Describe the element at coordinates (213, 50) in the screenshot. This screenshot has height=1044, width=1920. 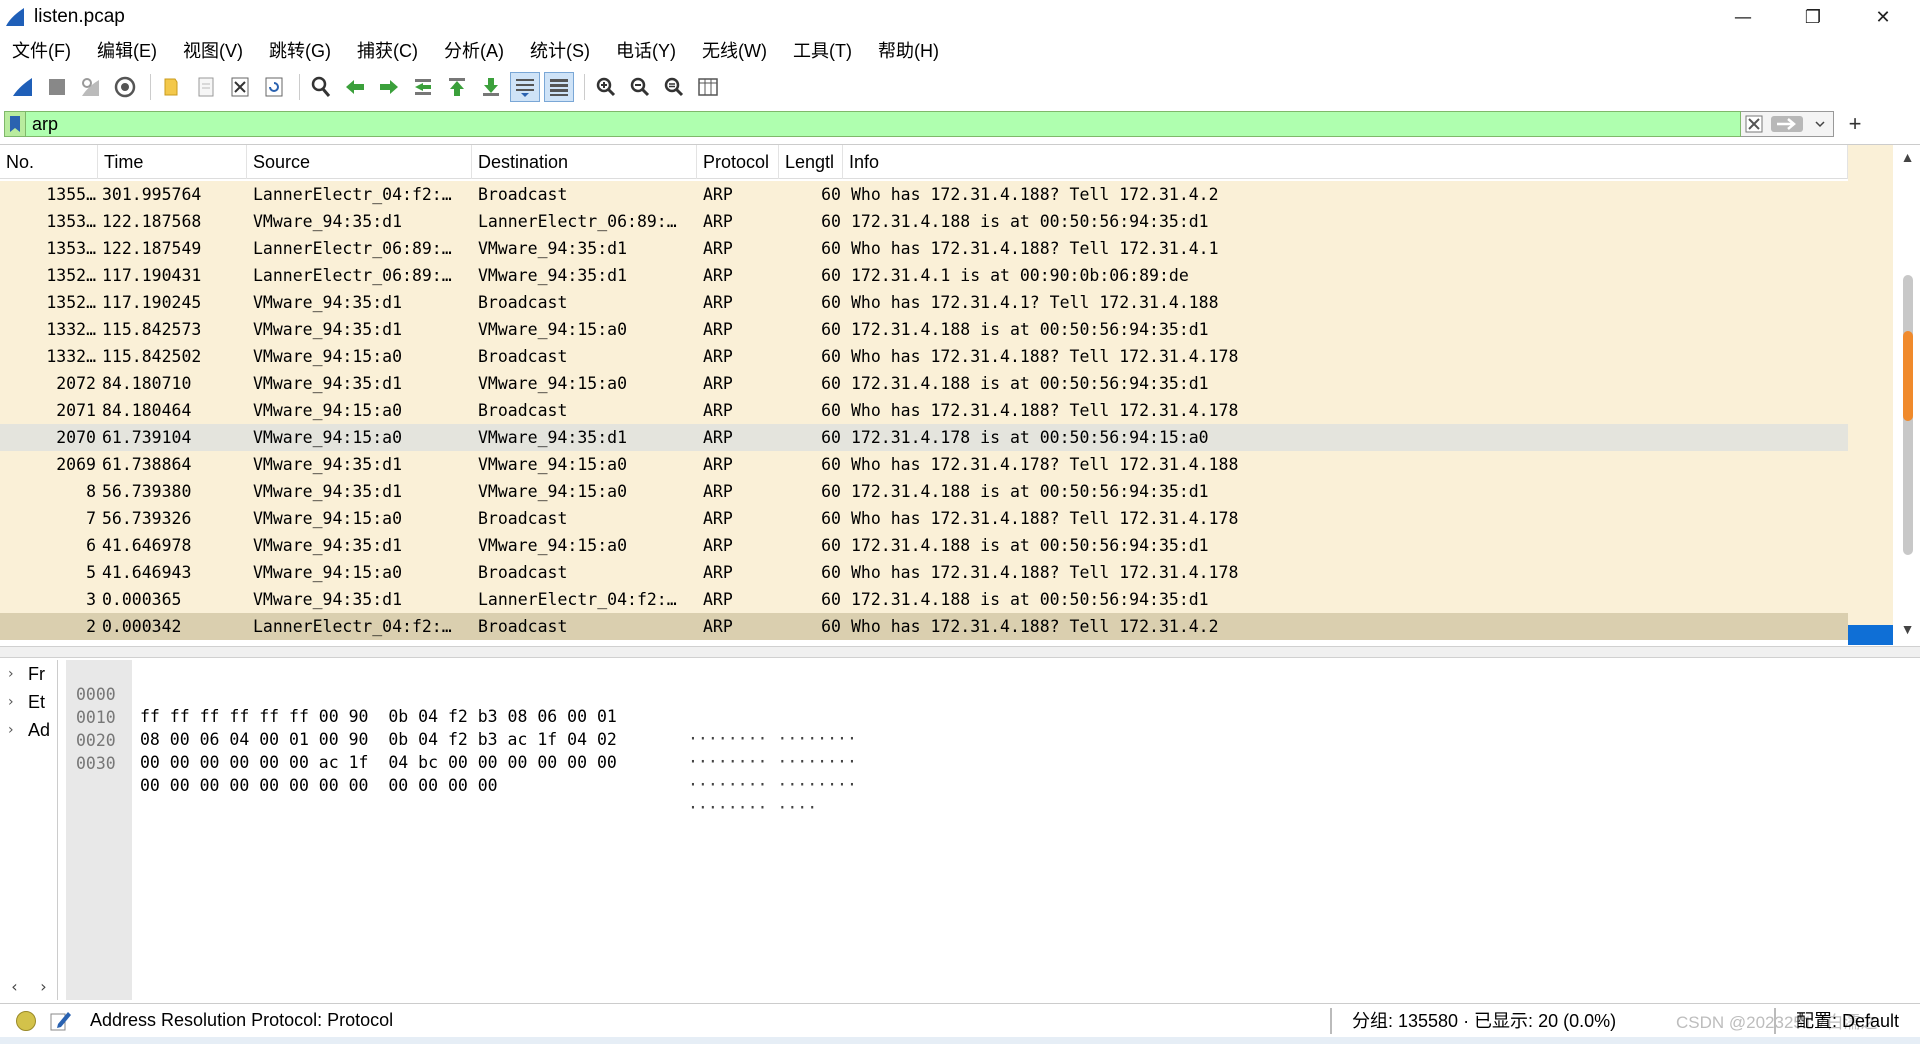
I see `menu-view: 视图(V)` at that location.